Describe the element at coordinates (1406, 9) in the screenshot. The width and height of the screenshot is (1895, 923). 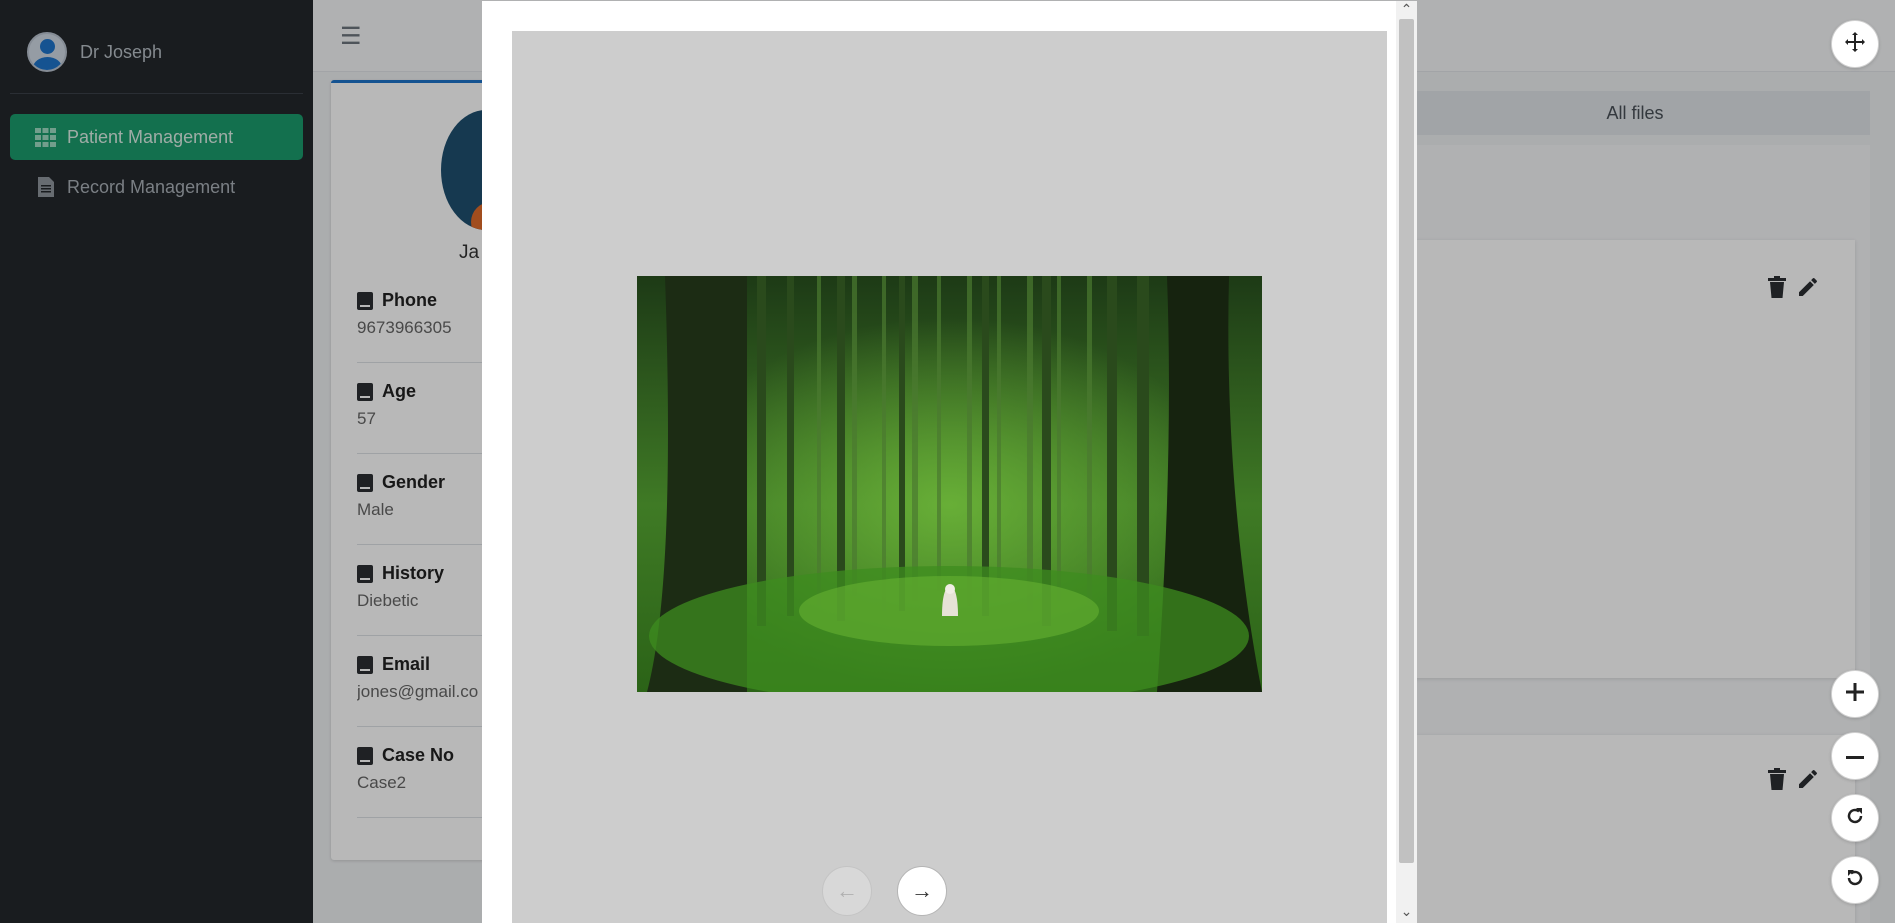
I see `scroll-up-arrow-icon: ⌃` at that location.